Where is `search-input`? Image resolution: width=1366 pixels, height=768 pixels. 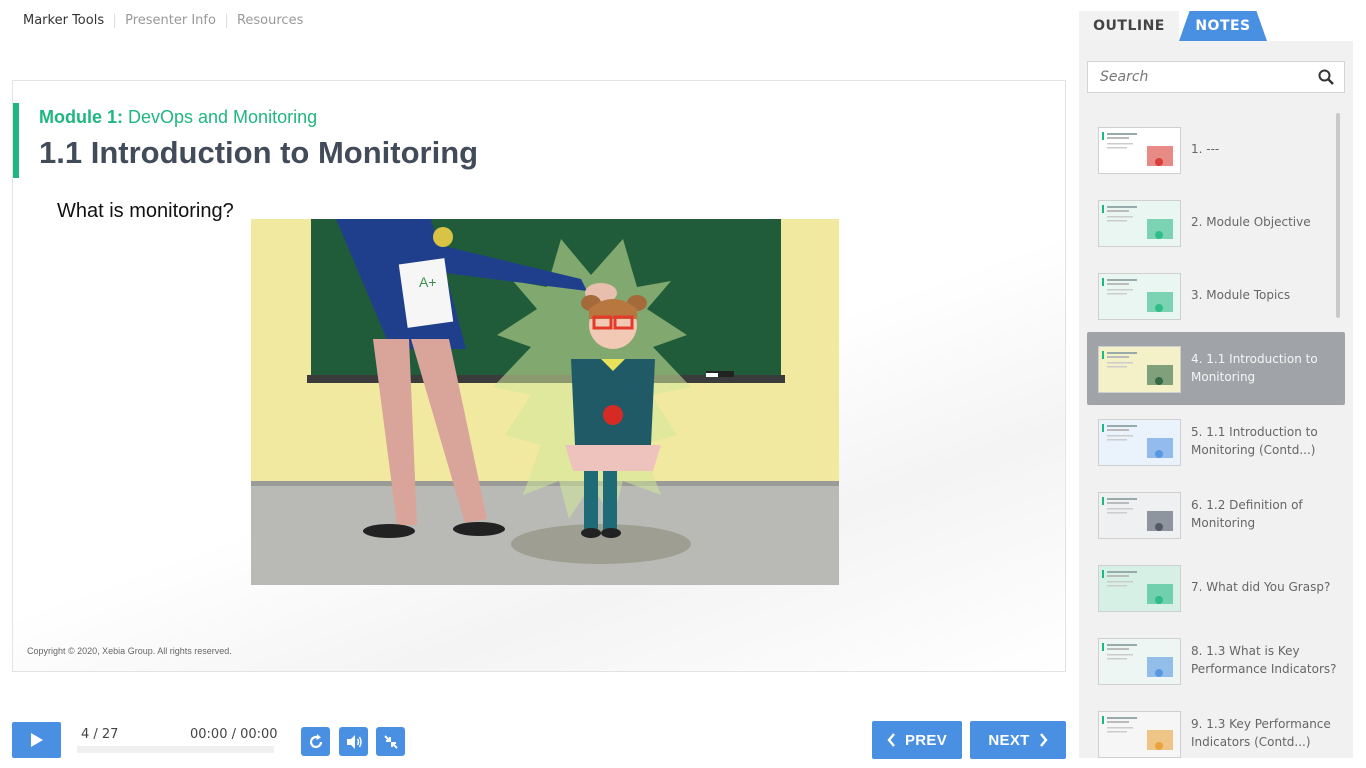 search-input is located at coordinates (1198, 77).